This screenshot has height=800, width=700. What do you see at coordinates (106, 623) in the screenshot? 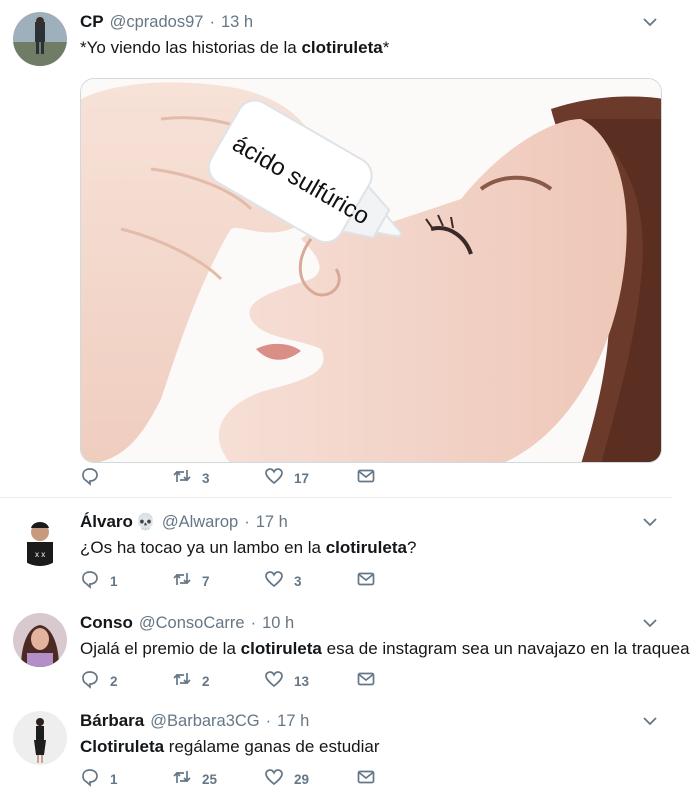
I see `user-name: Conso` at bounding box center [106, 623].